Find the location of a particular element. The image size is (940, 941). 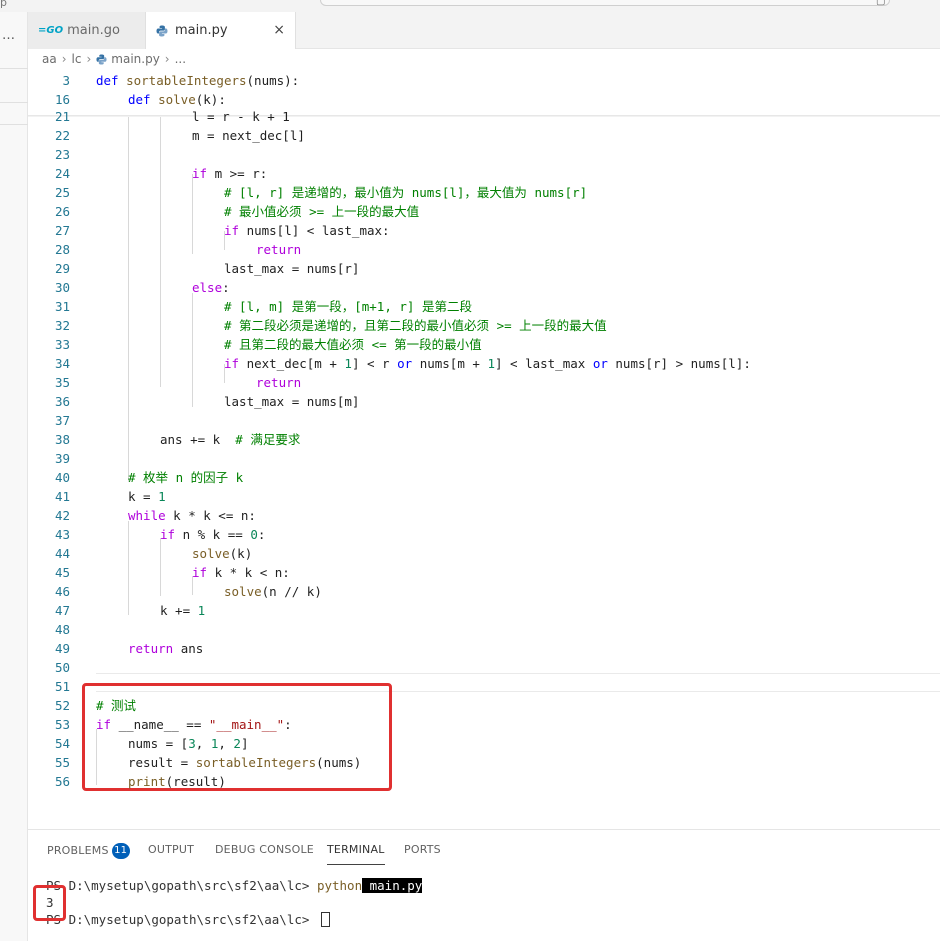

code-text: k = 1 is located at coordinates (147, 496).